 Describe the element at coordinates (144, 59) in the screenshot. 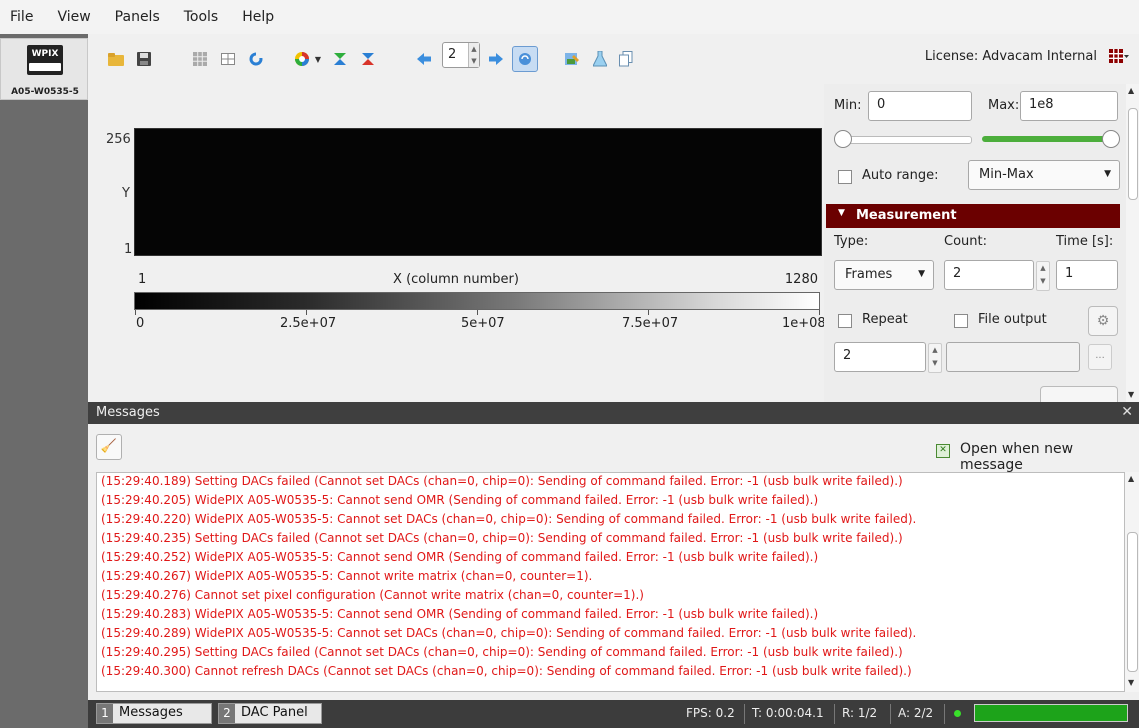

I see `save-icon` at that location.